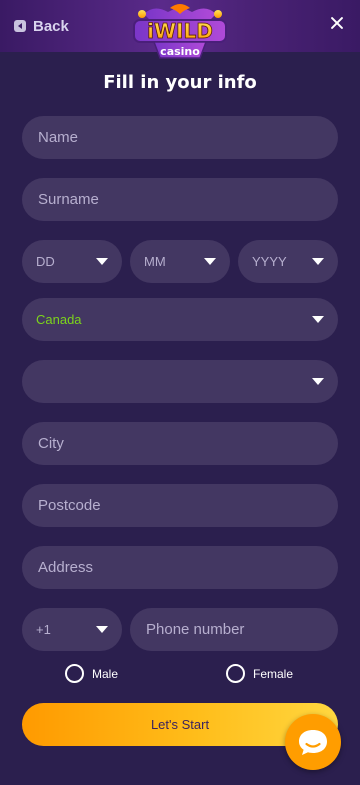 The height and width of the screenshot is (785, 360). Describe the element at coordinates (180, 319) in the screenshot. I see `country-select: Canada` at that location.